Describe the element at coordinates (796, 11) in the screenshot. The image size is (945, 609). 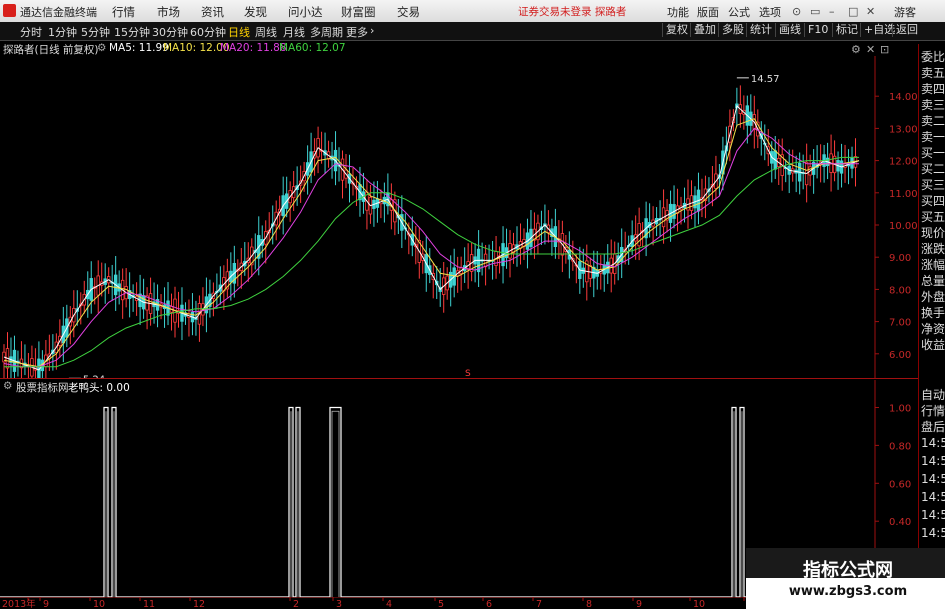
I see `search-icon: ⊙` at that location.